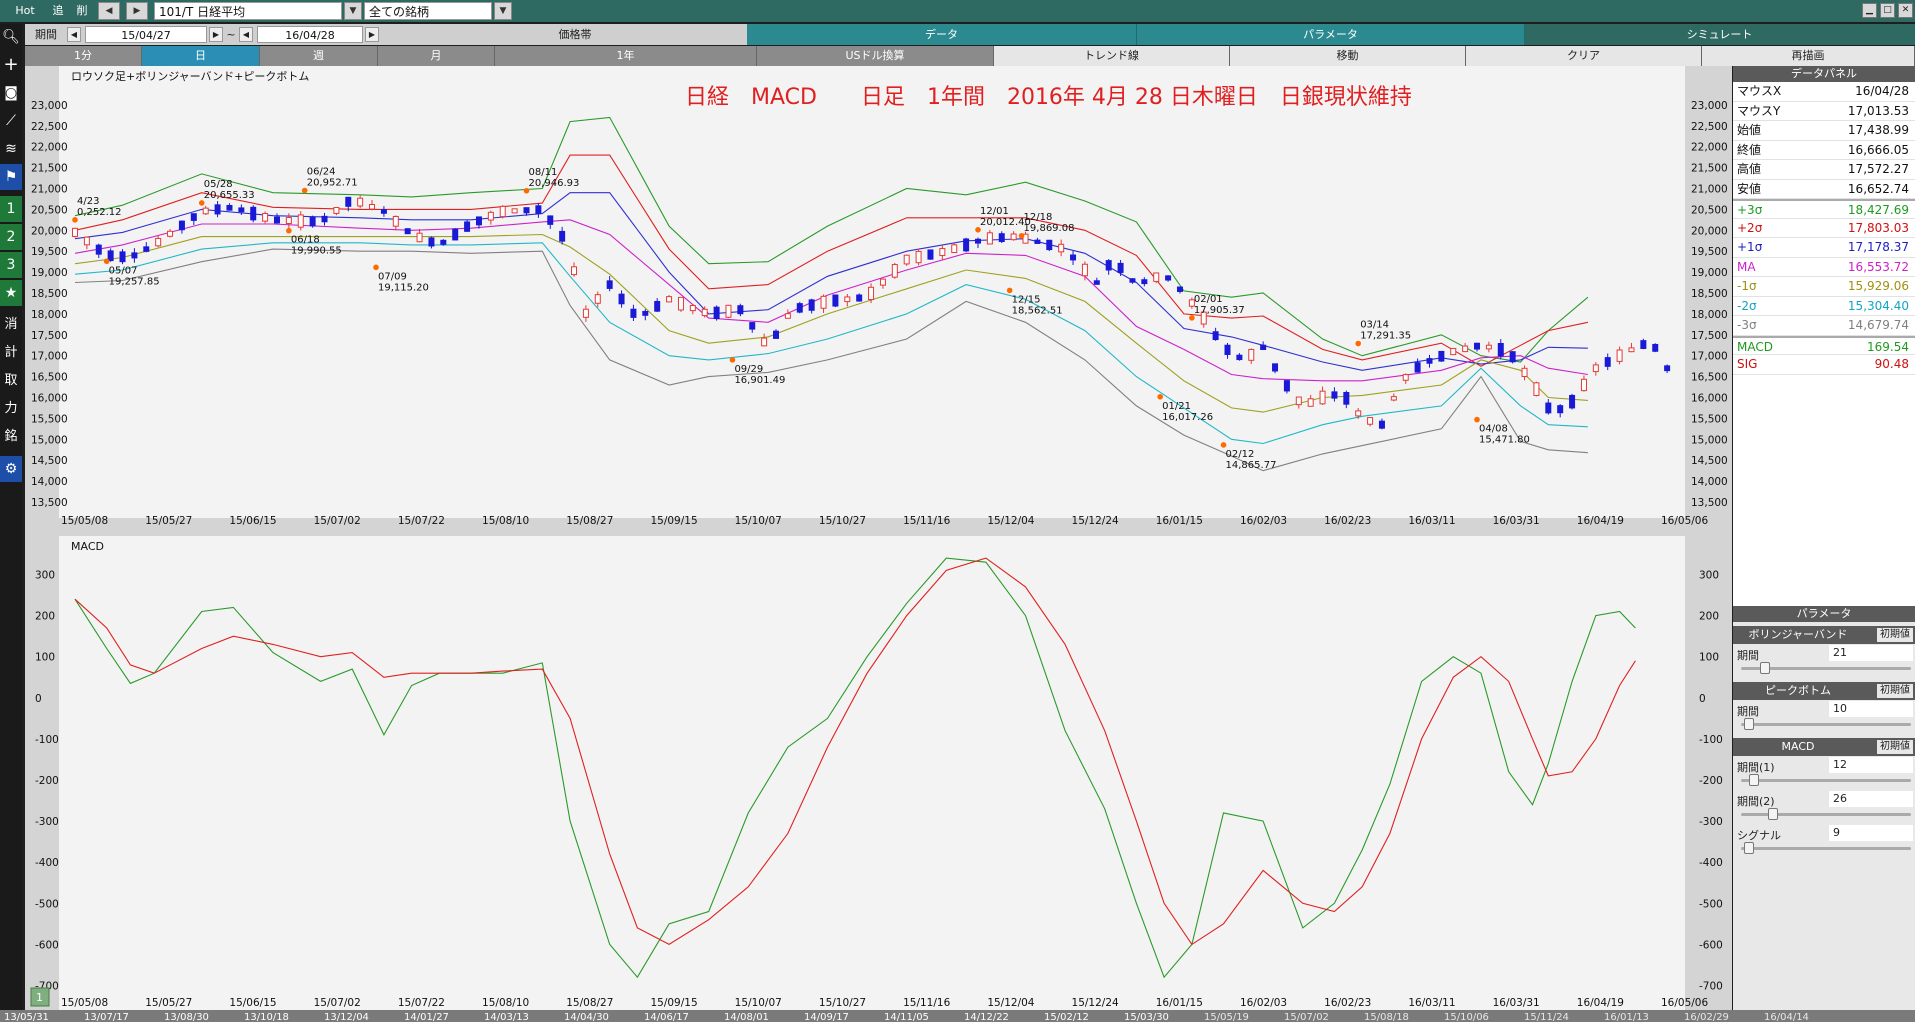 This screenshot has width=1915, height=1022. I want to click on usd-convert-button: USドル換算, so click(875, 56).